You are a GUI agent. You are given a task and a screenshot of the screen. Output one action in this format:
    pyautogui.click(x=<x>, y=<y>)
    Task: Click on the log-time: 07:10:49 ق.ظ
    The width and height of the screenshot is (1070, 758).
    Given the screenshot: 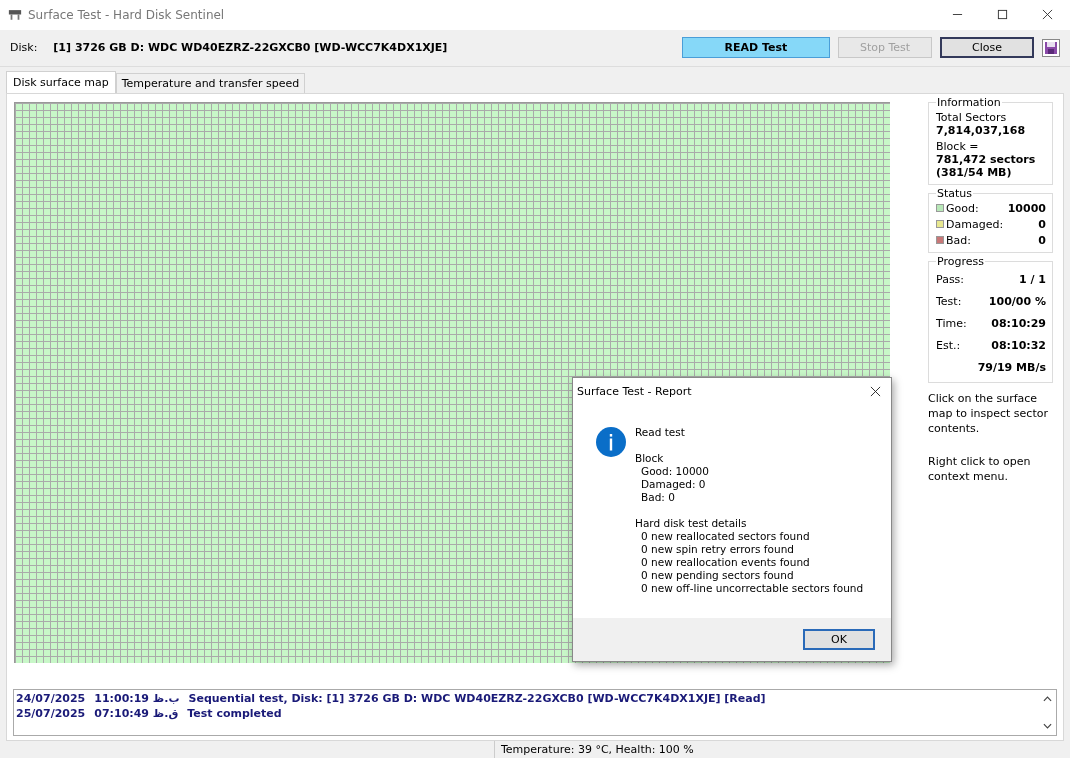 What is the action you would take?
    pyautogui.click(x=136, y=714)
    